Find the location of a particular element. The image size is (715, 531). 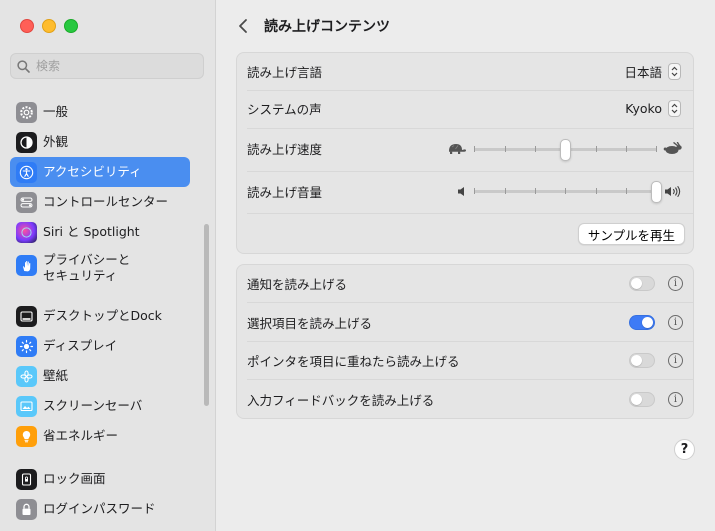

speech-language-label: 読み上げ言語 is located at coordinates (285, 72).